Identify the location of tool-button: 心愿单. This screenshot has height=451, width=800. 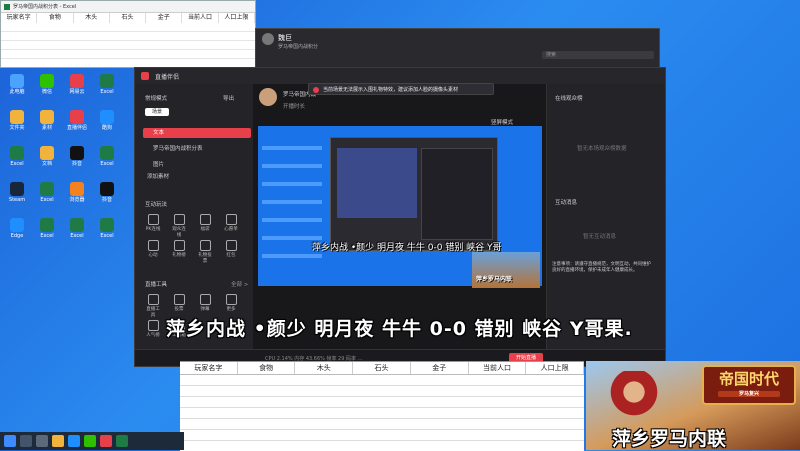
(231, 223).